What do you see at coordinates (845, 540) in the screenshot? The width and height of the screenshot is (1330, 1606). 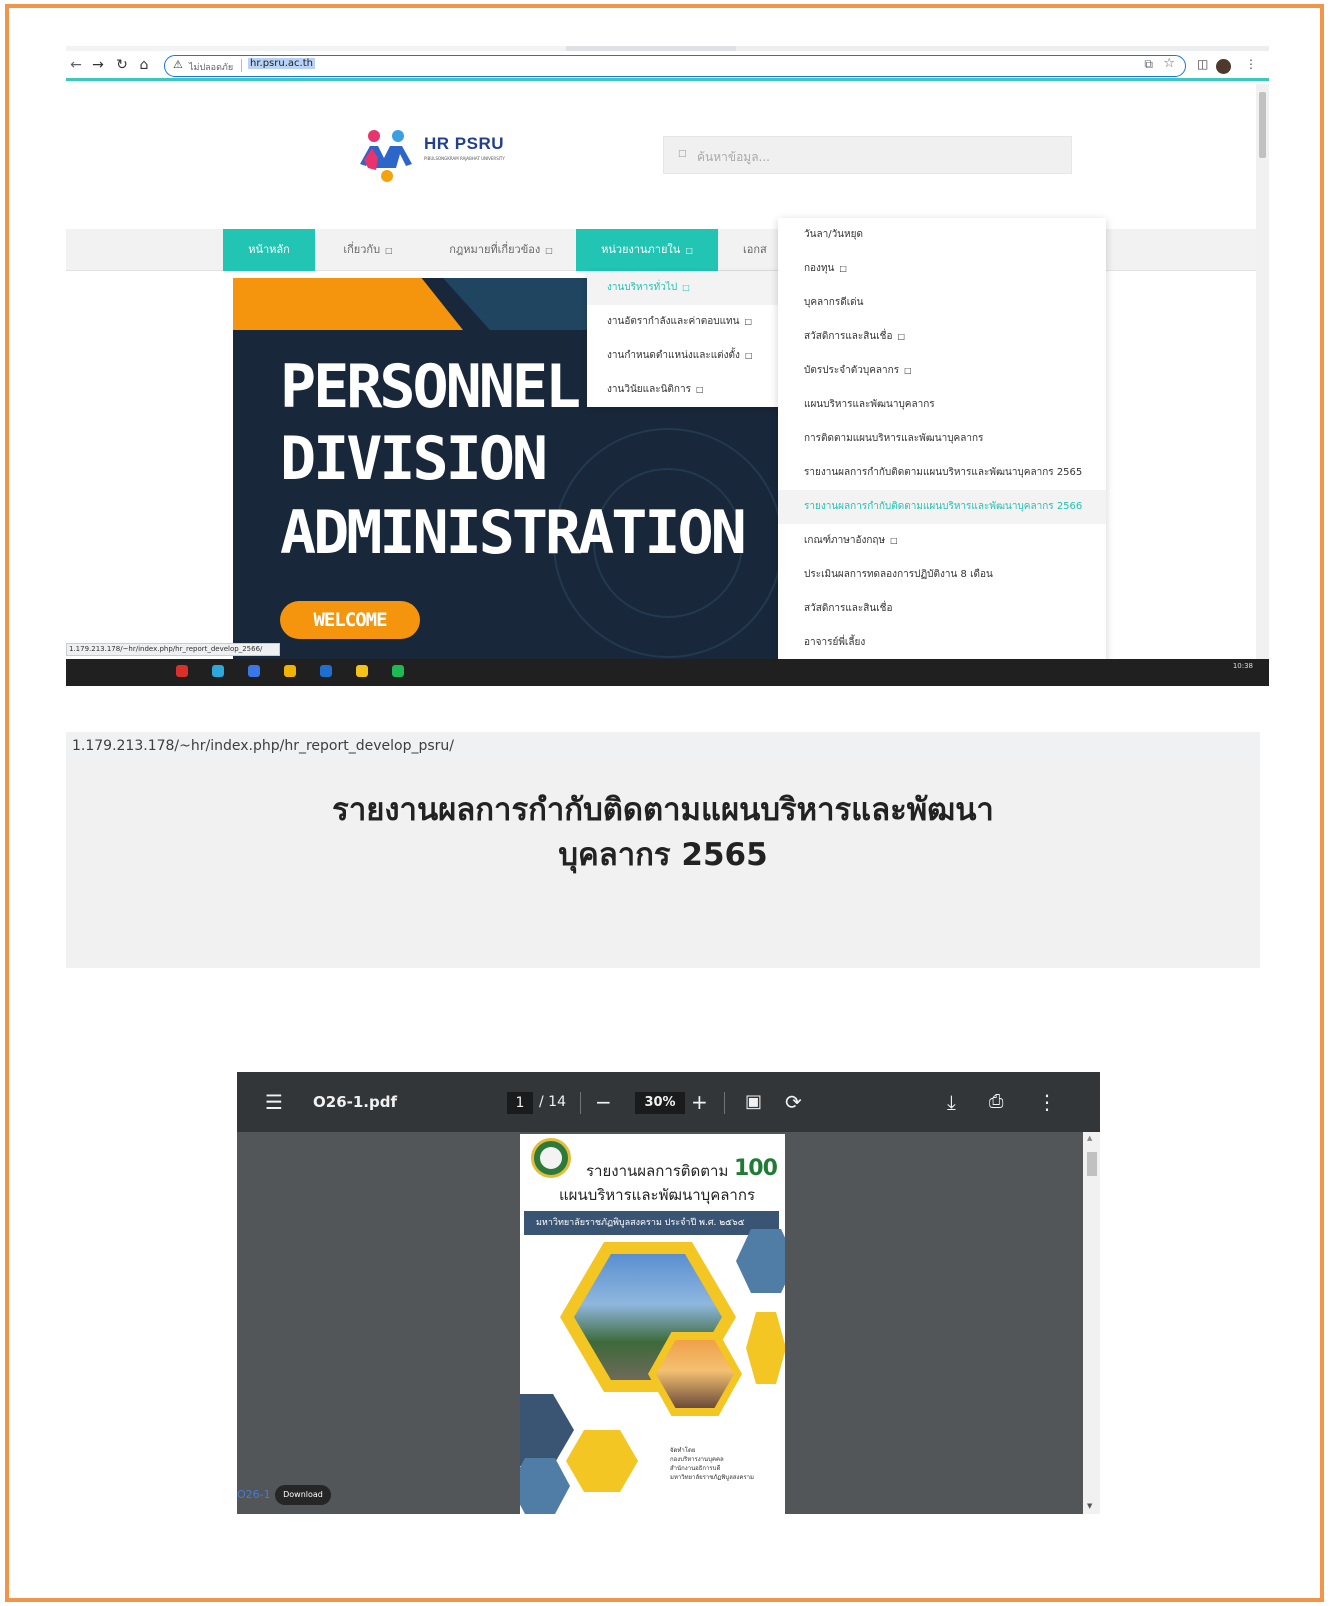 I see `submenu-label: เกณฑ์ภาษาอังกฤษ` at bounding box center [845, 540].